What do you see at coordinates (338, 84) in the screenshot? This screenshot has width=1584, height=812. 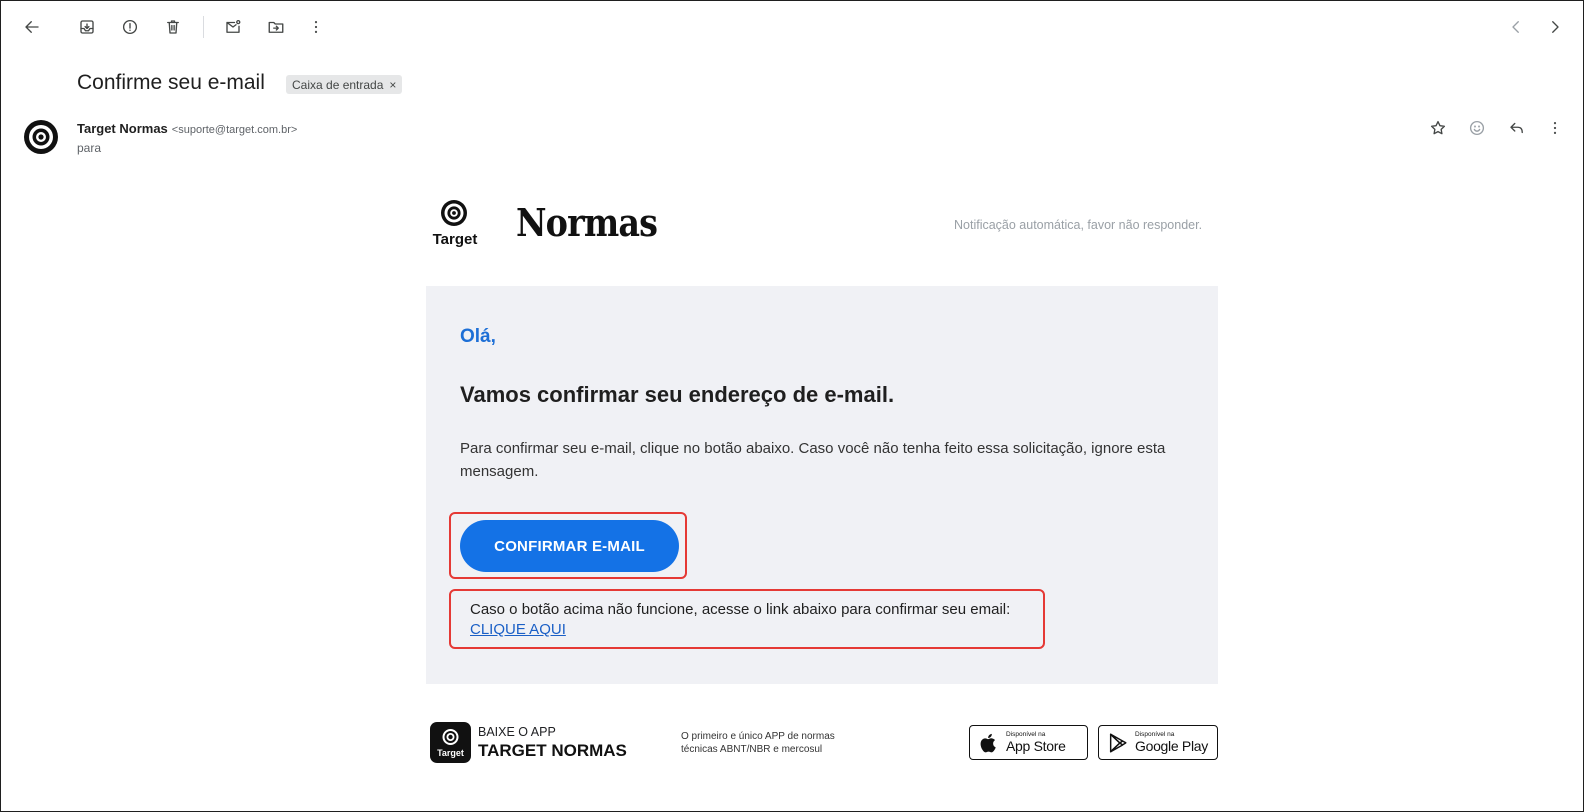 I see `label-text: Caixa de entrada` at bounding box center [338, 84].